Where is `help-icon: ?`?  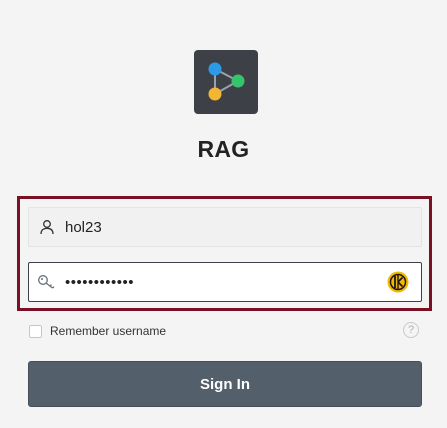
help-icon: ? is located at coordinates (411, 330).